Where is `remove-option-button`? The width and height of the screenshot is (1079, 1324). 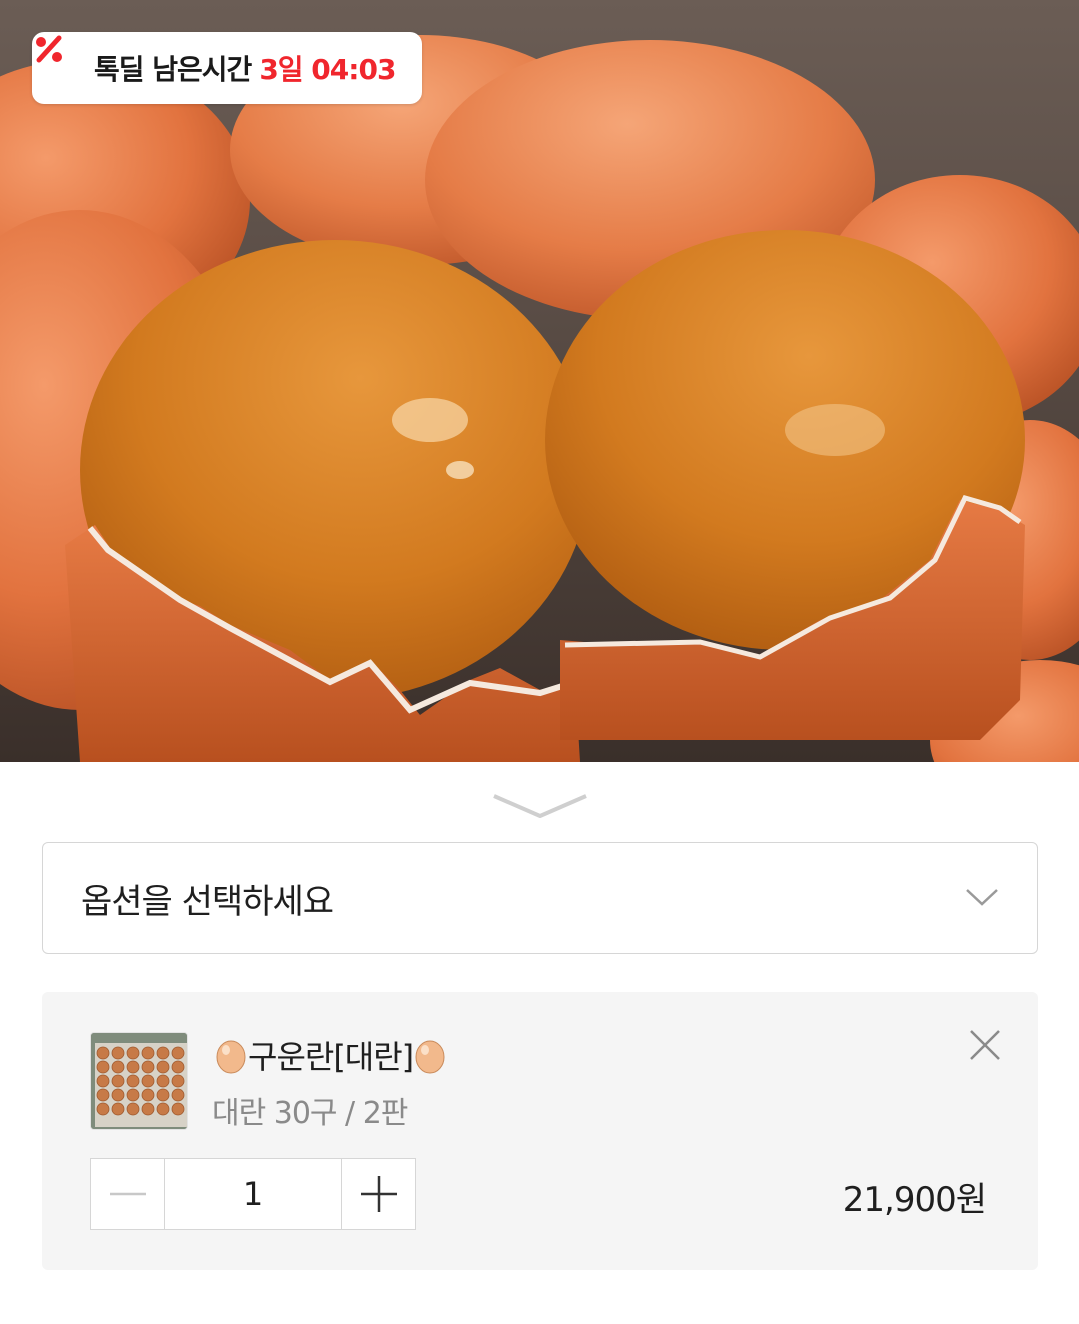
remove-option-button is located at coordinates (985, 1045).